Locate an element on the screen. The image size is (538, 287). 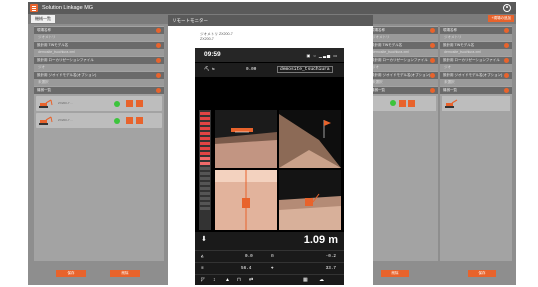
slope-icon: ◭ is located at coordinates (202, 256).